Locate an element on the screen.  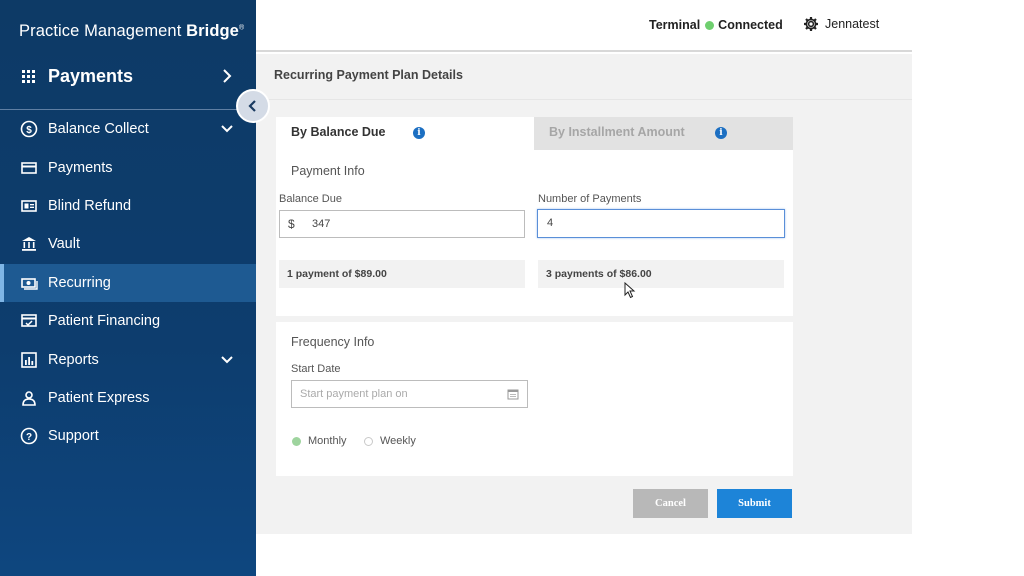
sidebar-item-balance-collect: $ Balance Collect is located at coordinates (128, 129).